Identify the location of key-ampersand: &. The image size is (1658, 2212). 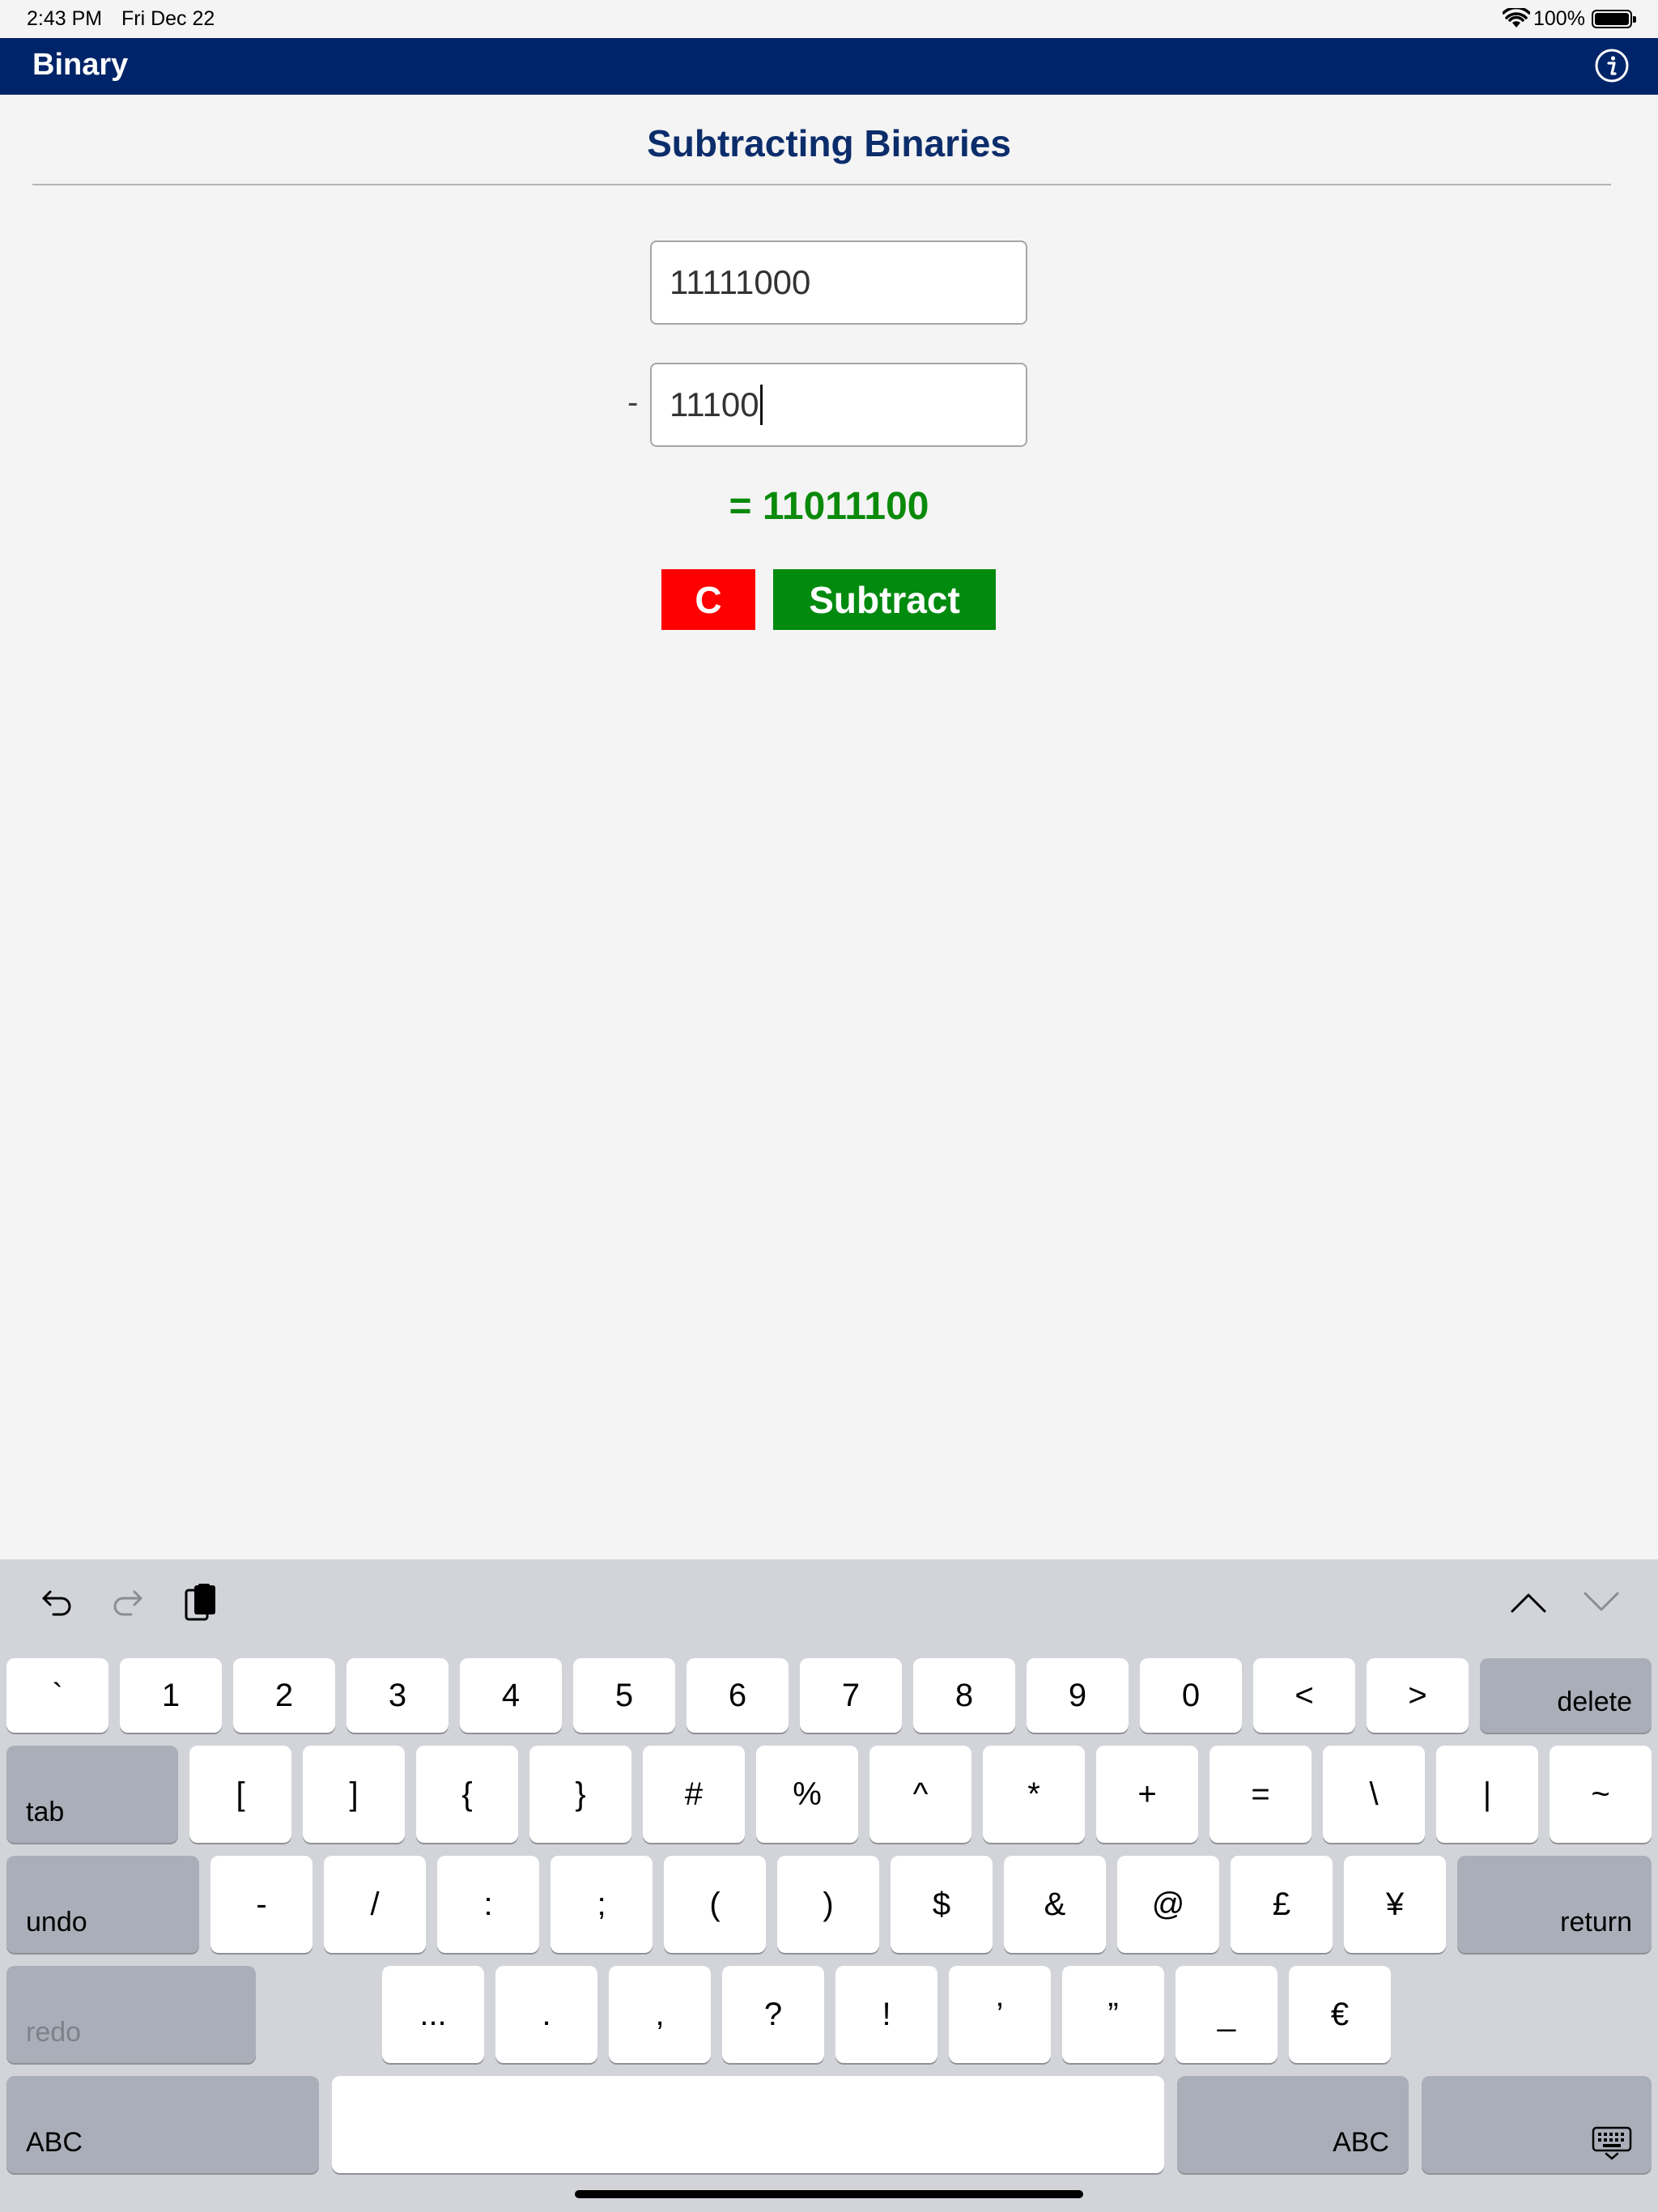
(1055, 1905).